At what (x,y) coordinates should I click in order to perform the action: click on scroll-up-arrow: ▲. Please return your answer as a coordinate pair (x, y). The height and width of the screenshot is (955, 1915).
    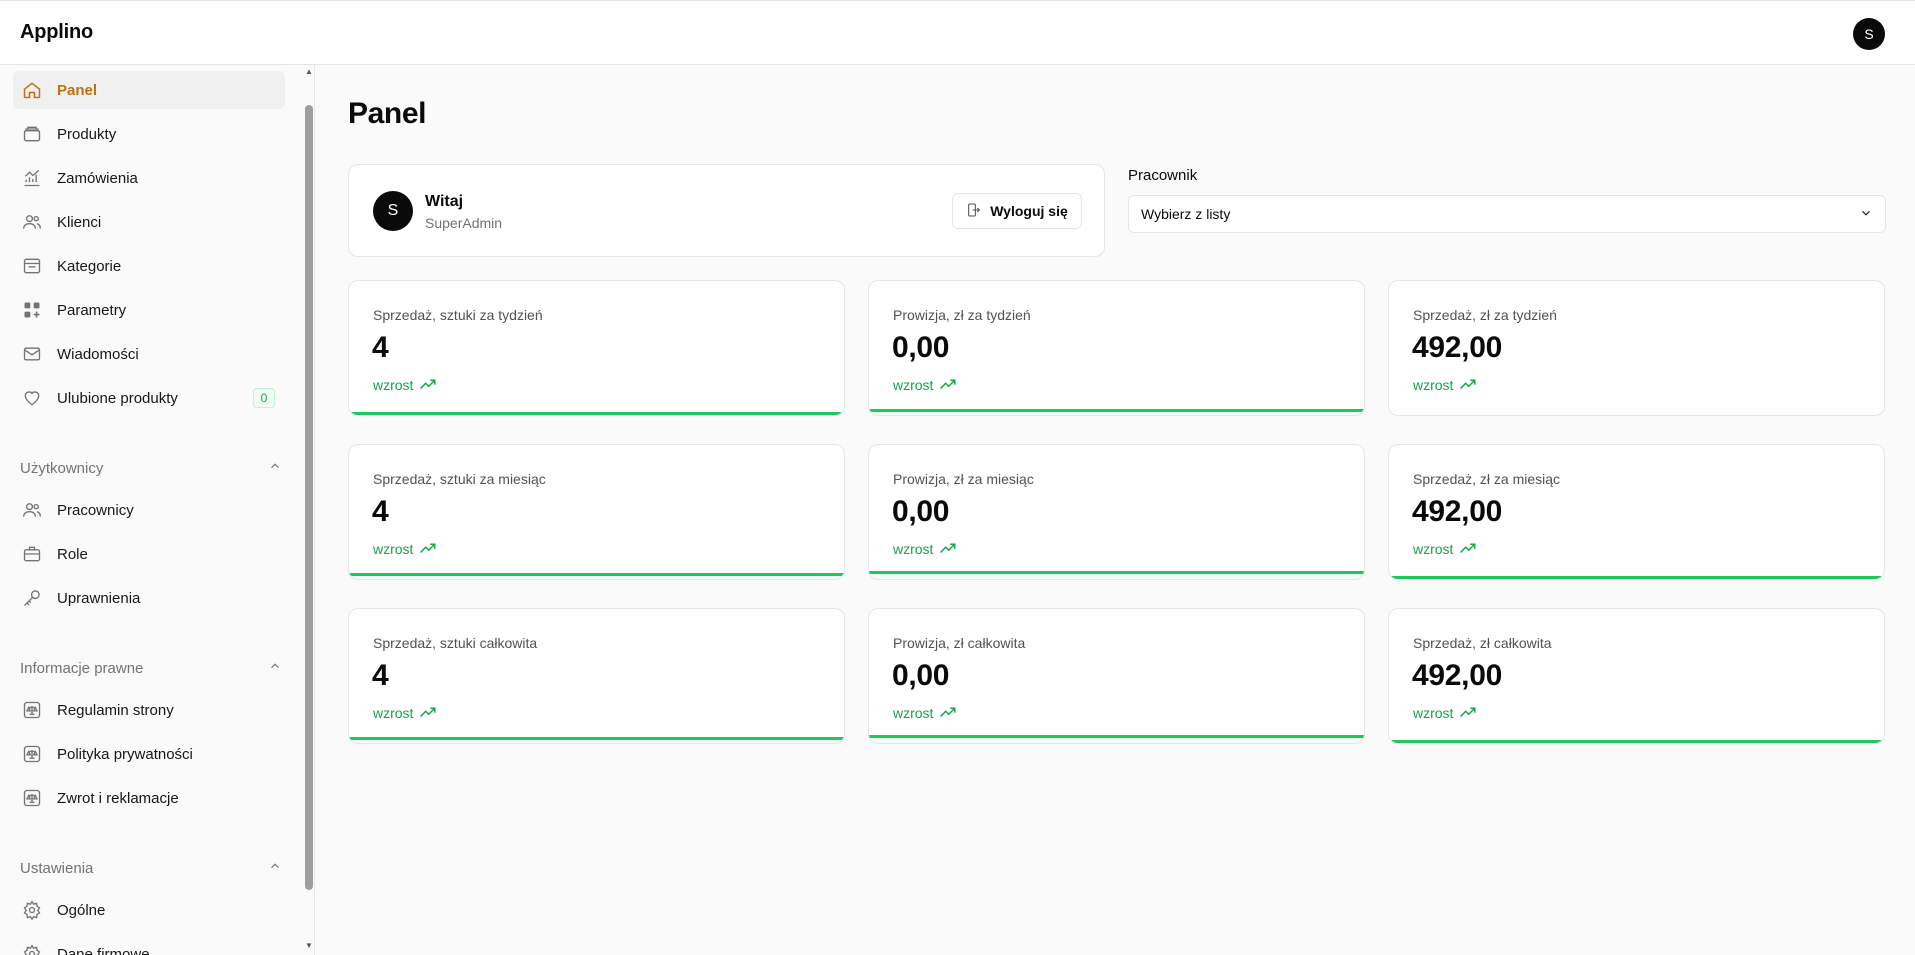
    Looking at the image, I should click on (309, 71).